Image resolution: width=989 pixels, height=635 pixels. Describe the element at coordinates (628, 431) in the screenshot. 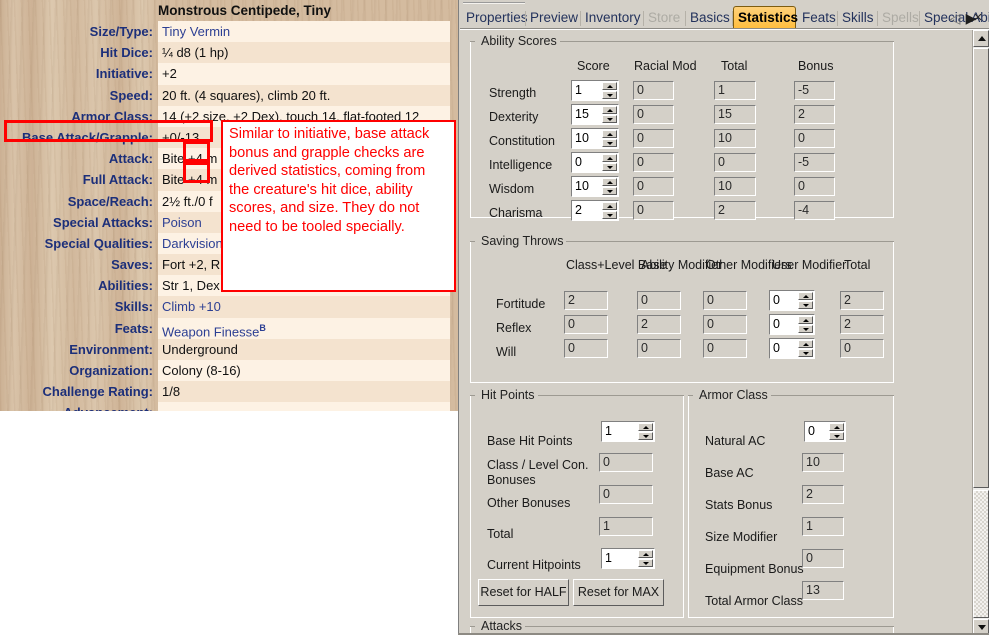

I see `hp-base-input: 1` at that location.